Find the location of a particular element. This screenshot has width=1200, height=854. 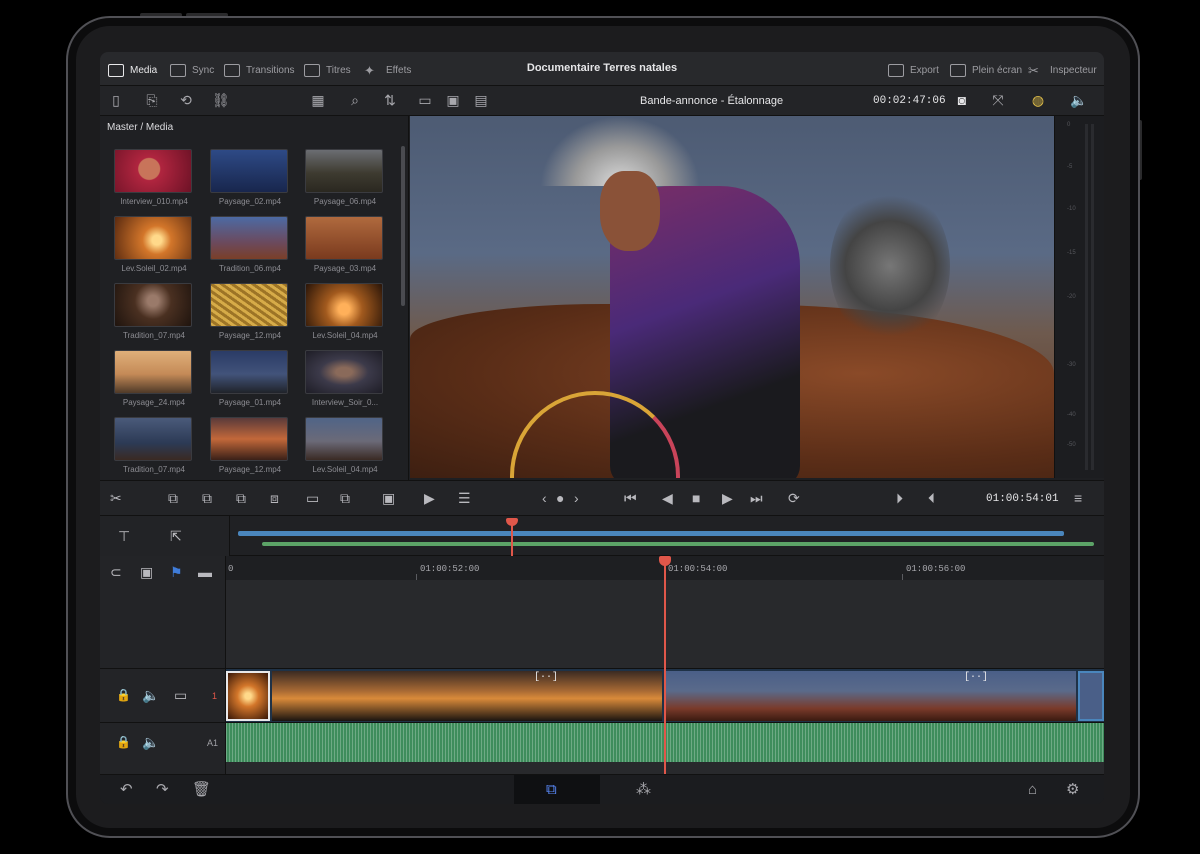

playback-options-icon: ▶ is located at coordinates (429, 498).